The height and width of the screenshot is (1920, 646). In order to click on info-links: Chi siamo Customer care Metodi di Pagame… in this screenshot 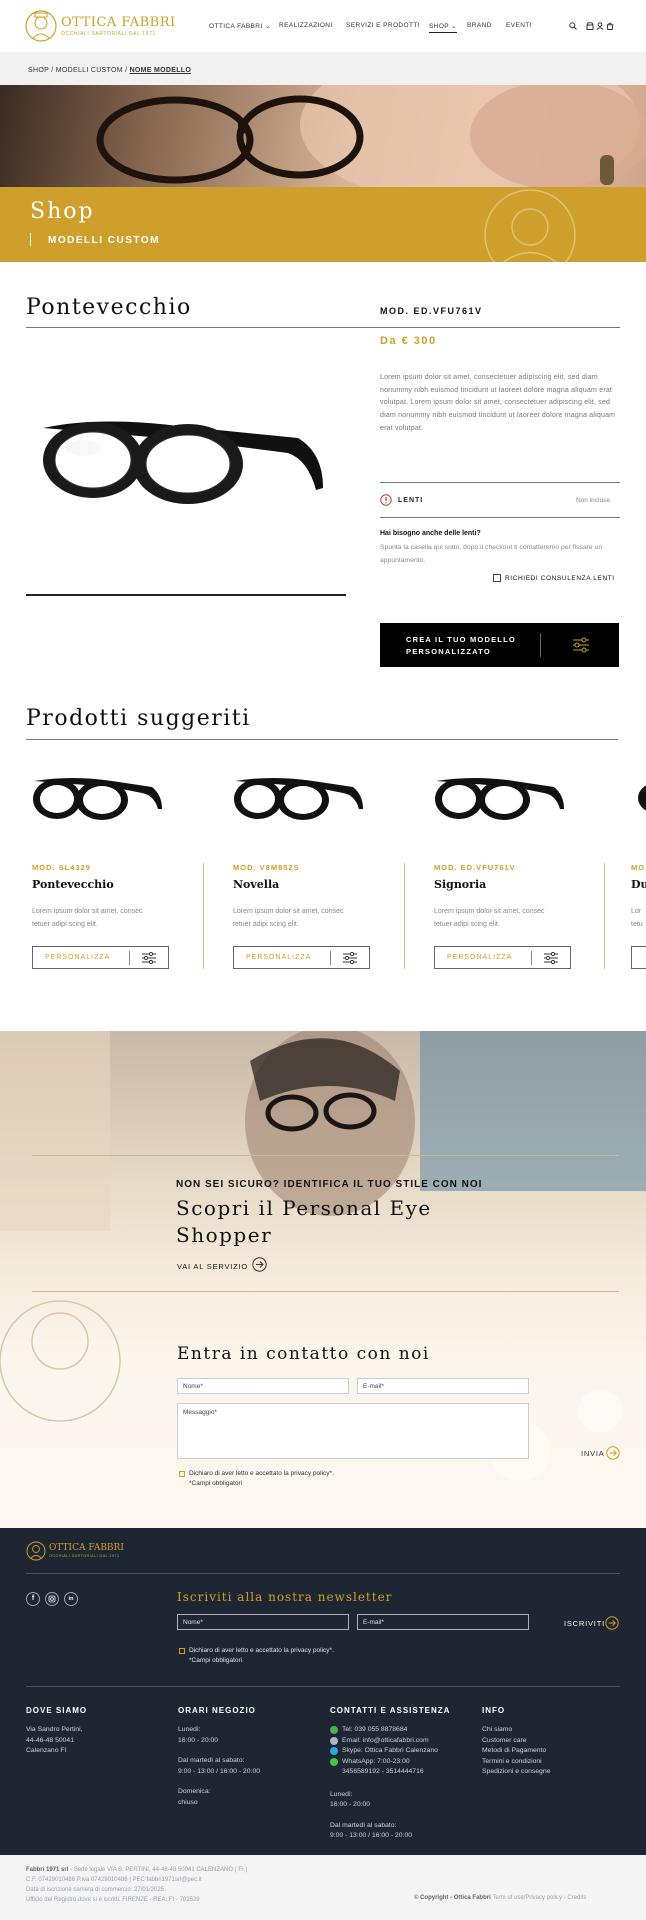, I will do `click(516, 1751)`.